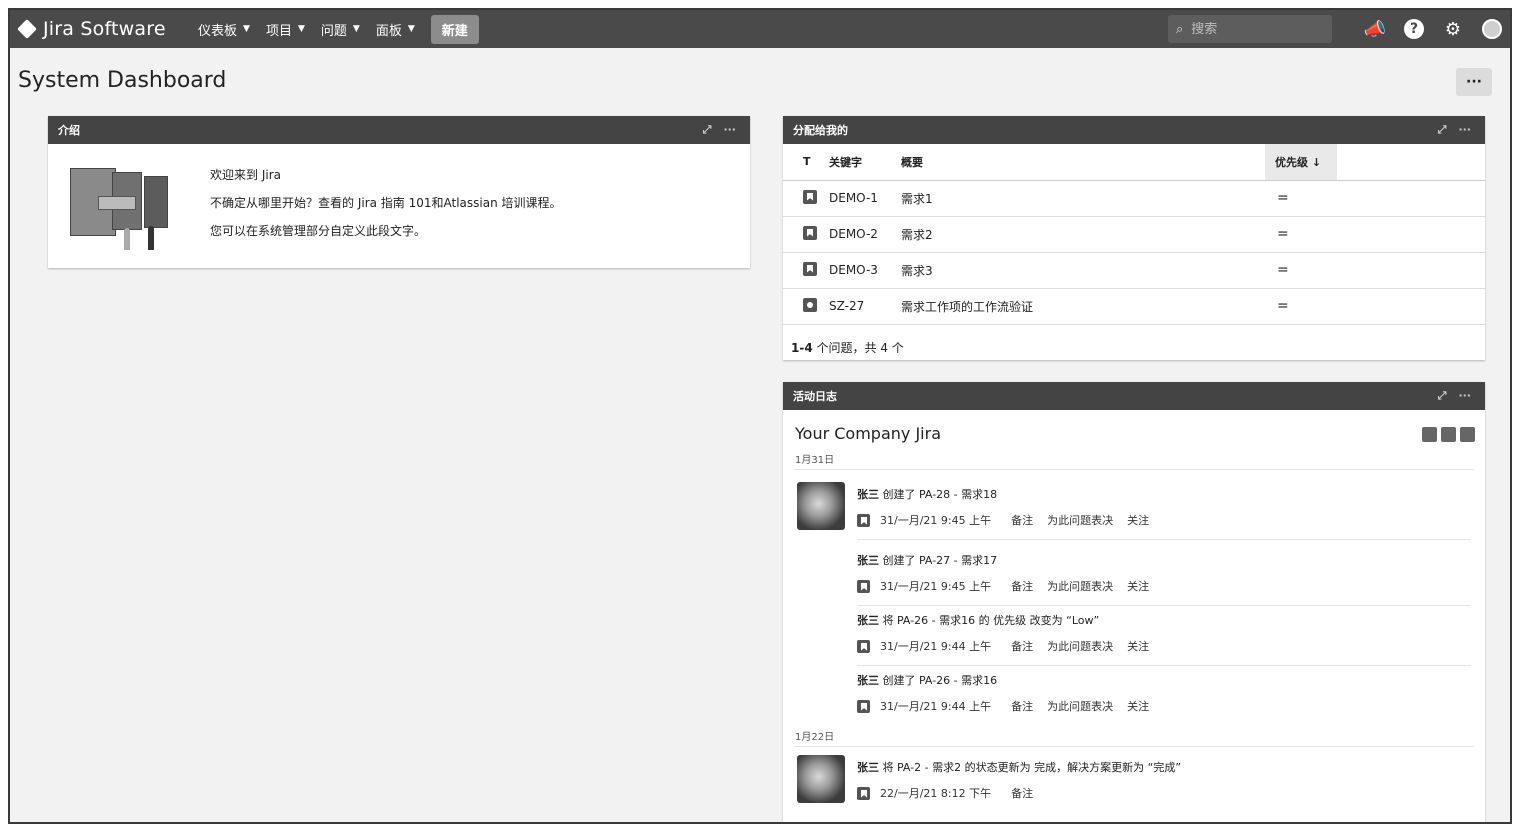 This screenshot has height=832, width=1520. I want to click on issue-key-link: SZ-27, so click(865, 306).